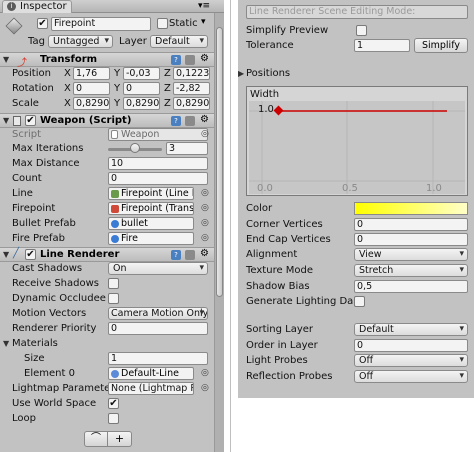  Describe the element at coordinates (183, 23) in the screenshot. I see `static-label: Static` at that location.